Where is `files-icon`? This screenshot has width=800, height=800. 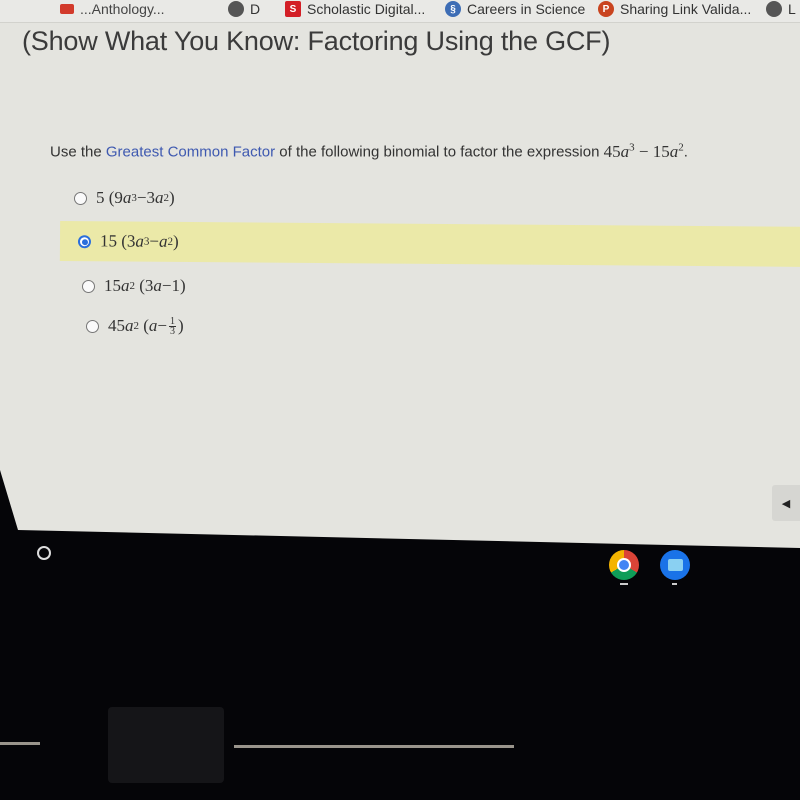
files-icon is located at coordinates (675, 565).